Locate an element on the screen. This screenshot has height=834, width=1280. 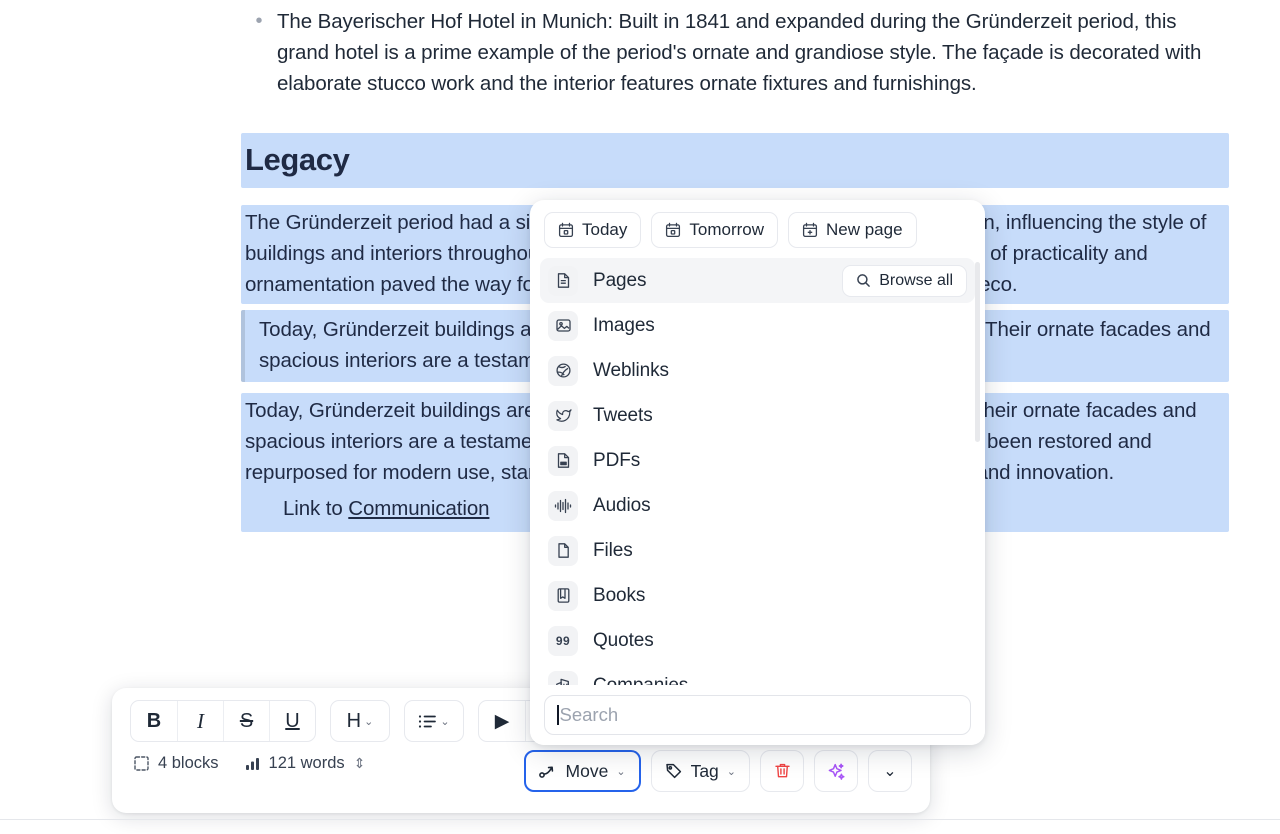
calendar-today-icon is located at coordinates (566, 230).